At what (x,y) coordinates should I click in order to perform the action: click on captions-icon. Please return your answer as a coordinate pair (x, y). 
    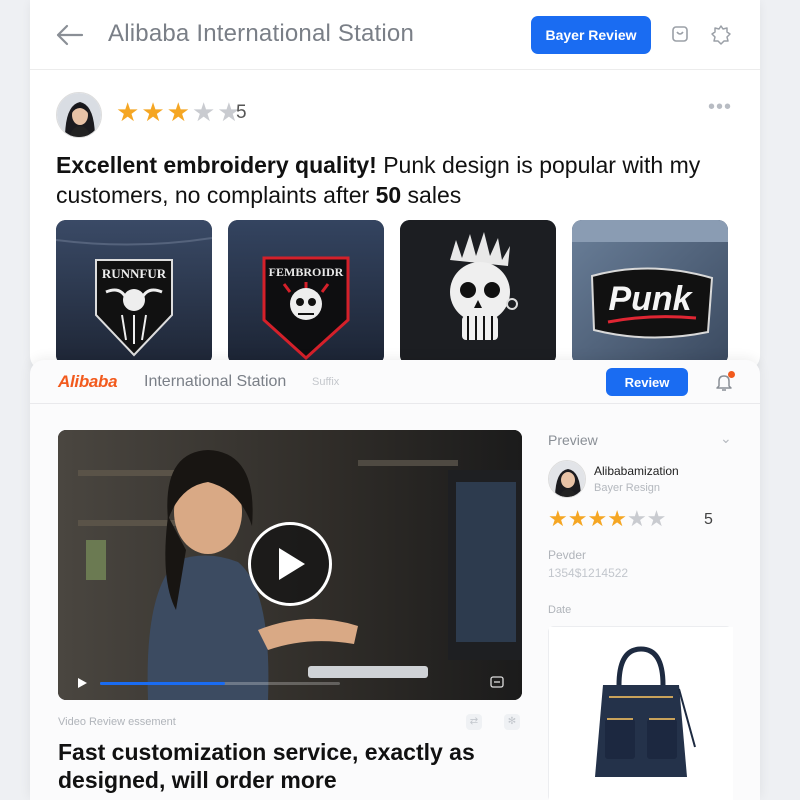
    Looking at the image, I should click on (497, 682).